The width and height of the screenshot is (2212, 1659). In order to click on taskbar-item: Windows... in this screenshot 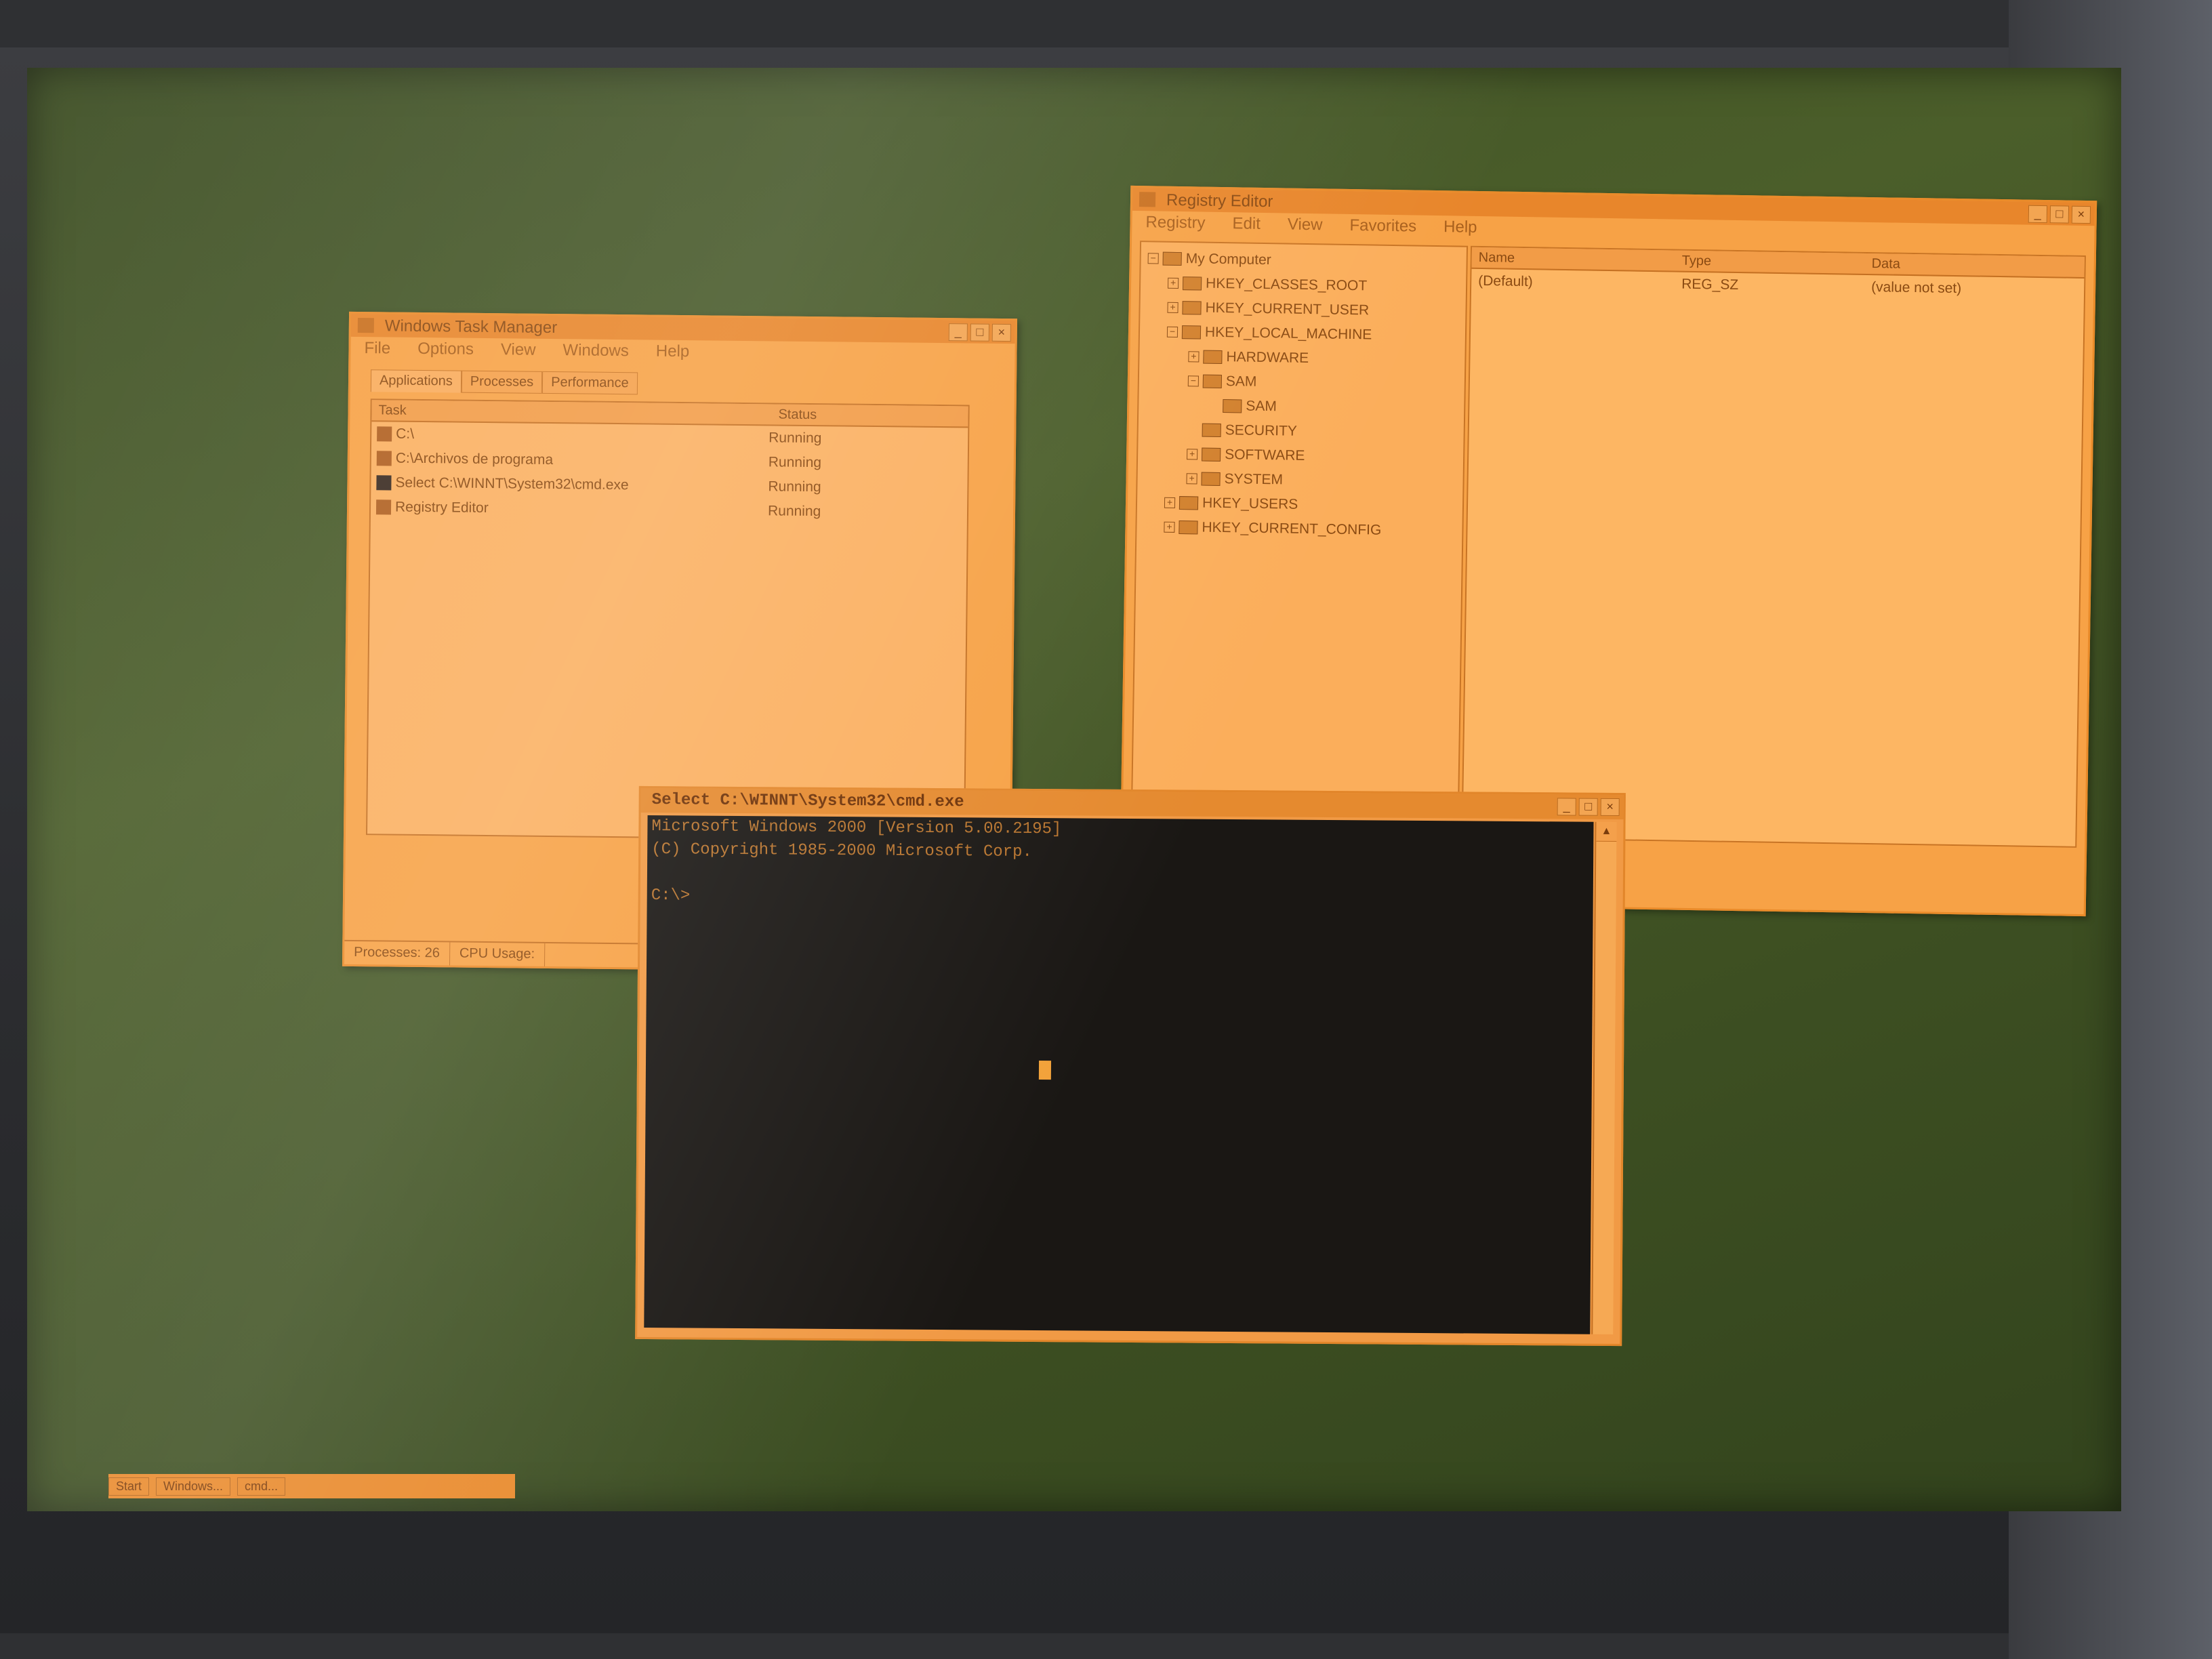, I will do `click(194, 1487)`.